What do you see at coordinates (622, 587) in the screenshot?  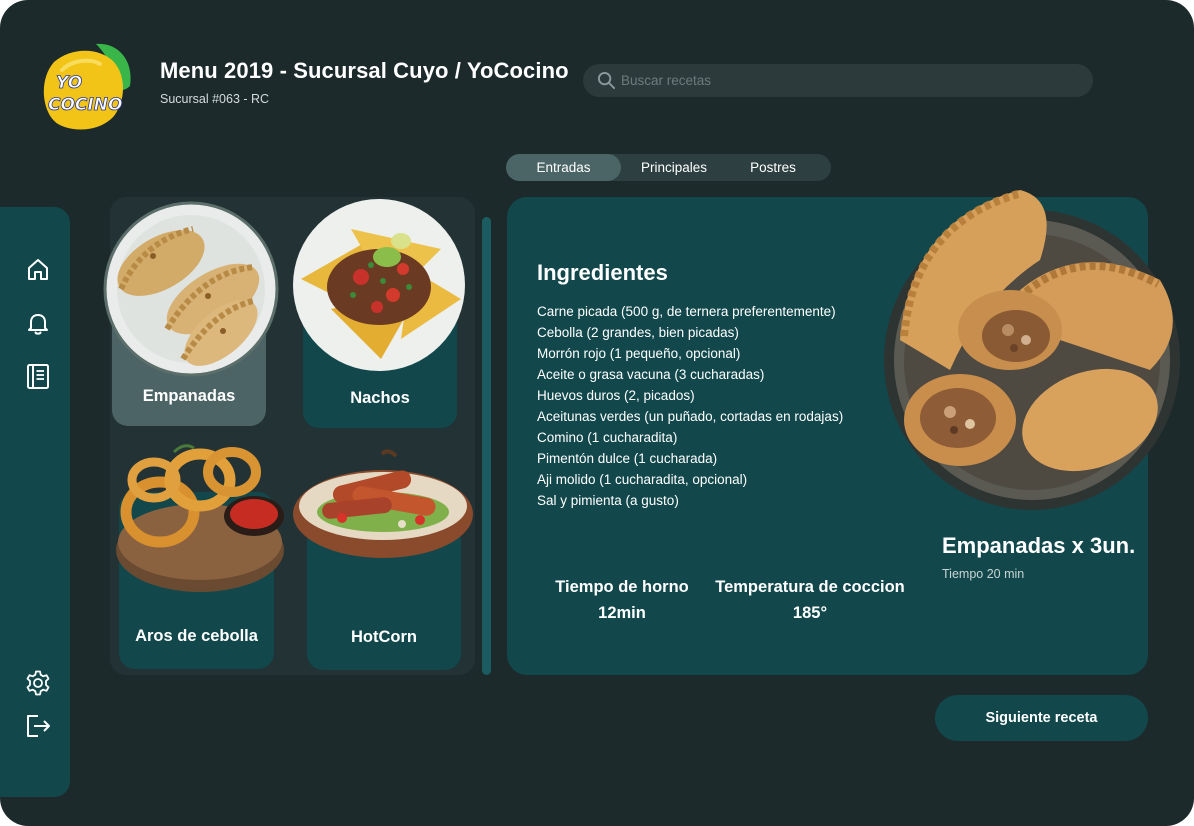 I see `stat-label: Tiempo de horno` at bounding box center [622, 587].